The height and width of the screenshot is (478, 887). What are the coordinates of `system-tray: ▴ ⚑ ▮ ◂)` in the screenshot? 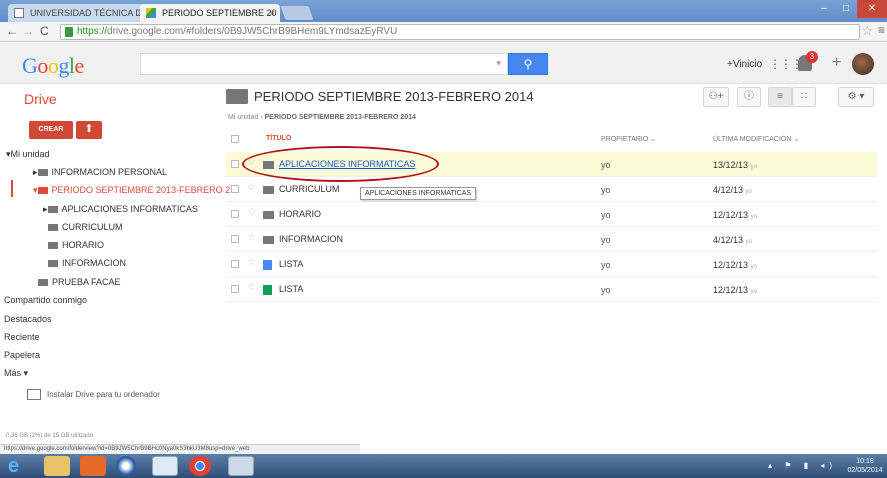 It's located at (802, 465).